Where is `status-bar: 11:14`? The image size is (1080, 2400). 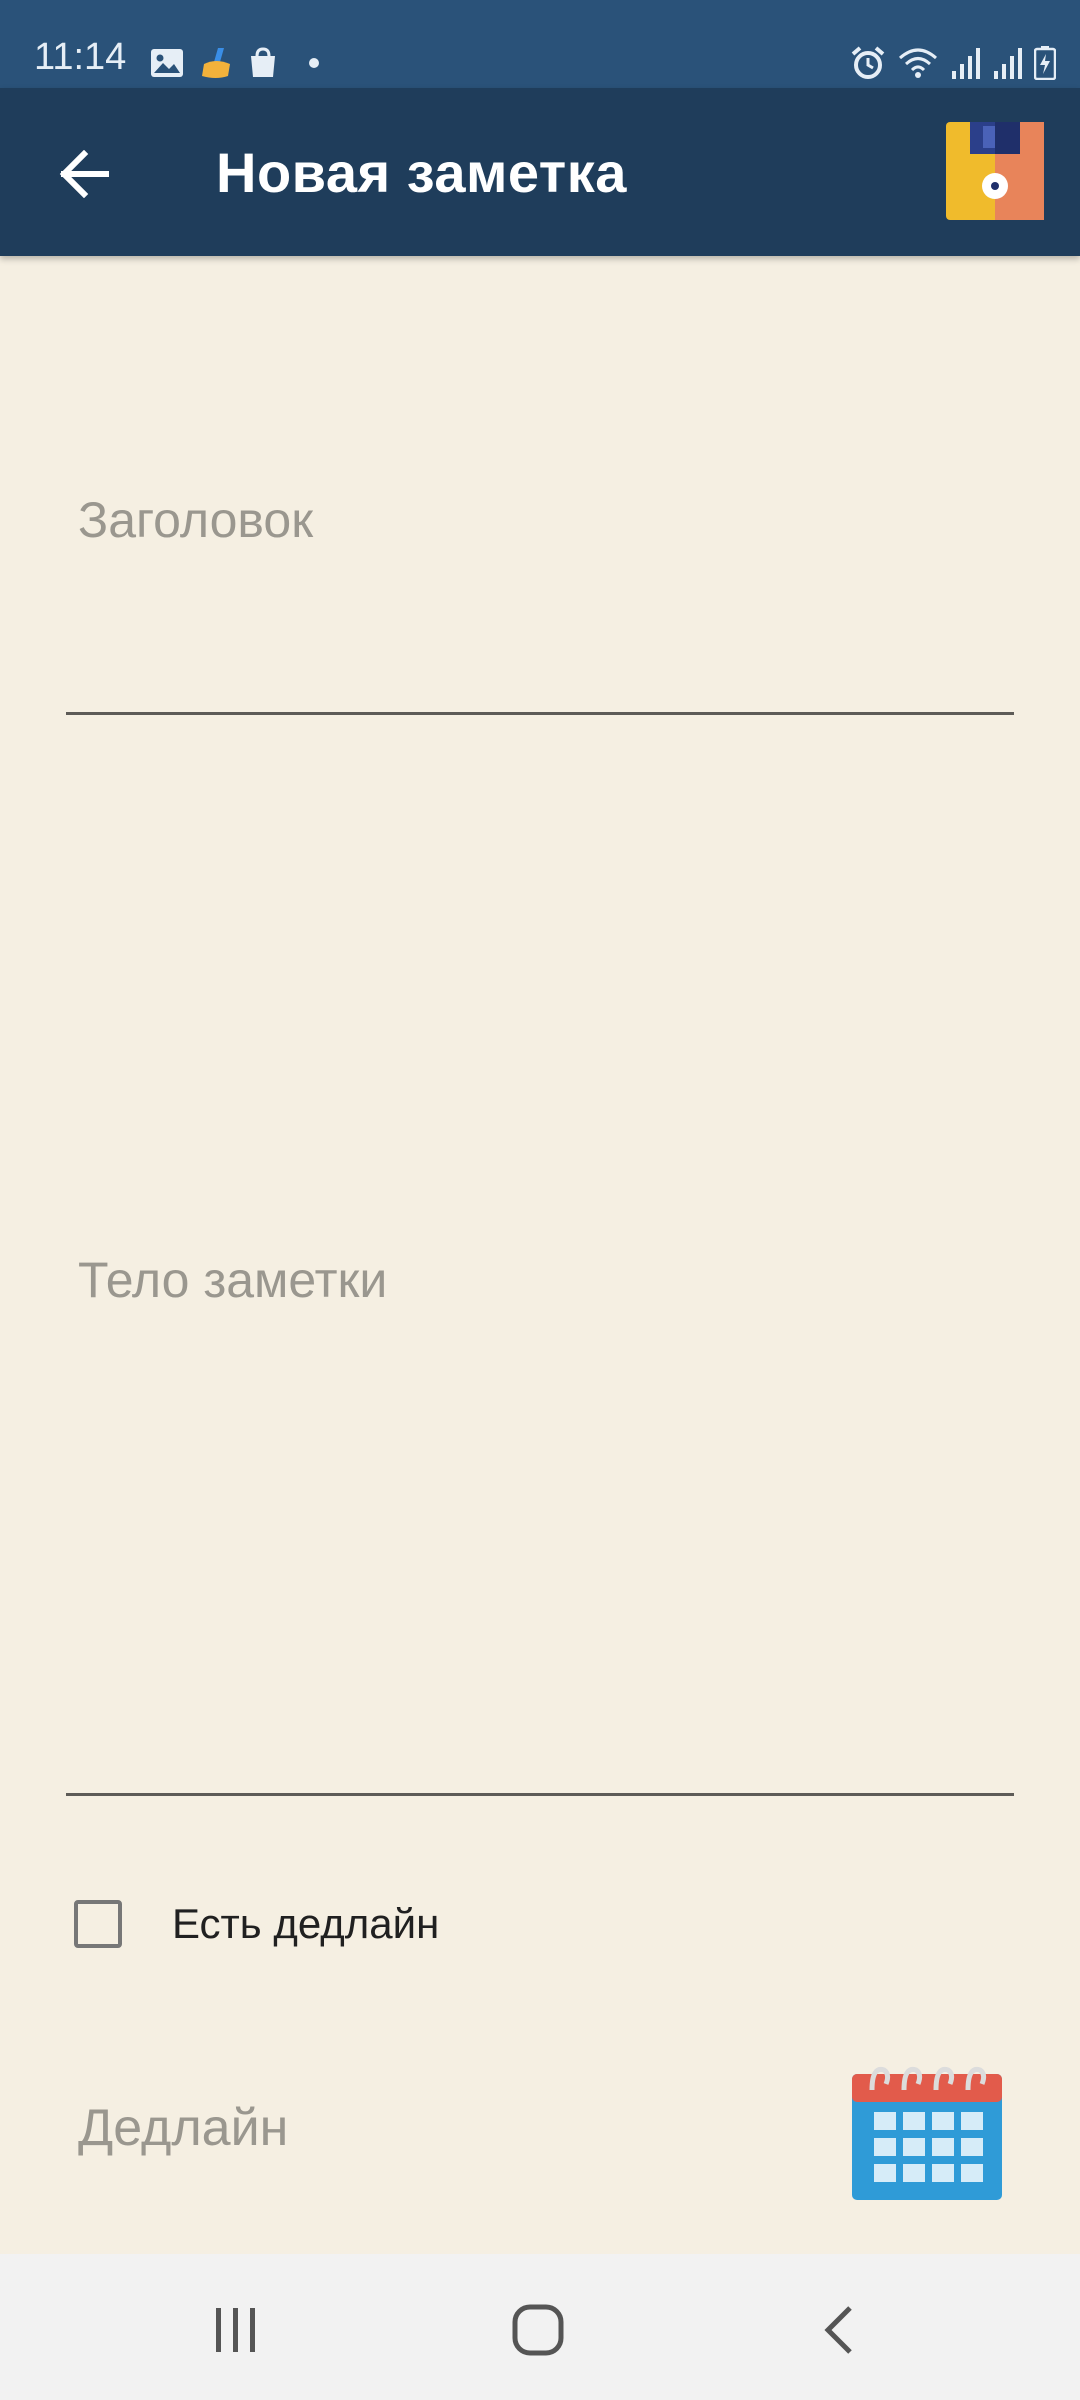
status-bar: 11:14 is located at coordinates (540, 44).